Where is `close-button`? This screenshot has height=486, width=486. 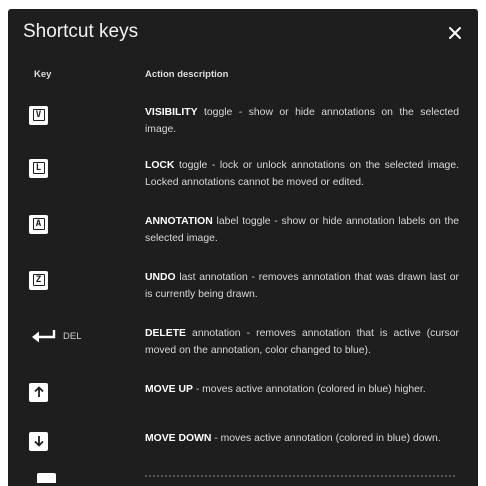 close-button is located at coordinates (455, 33).